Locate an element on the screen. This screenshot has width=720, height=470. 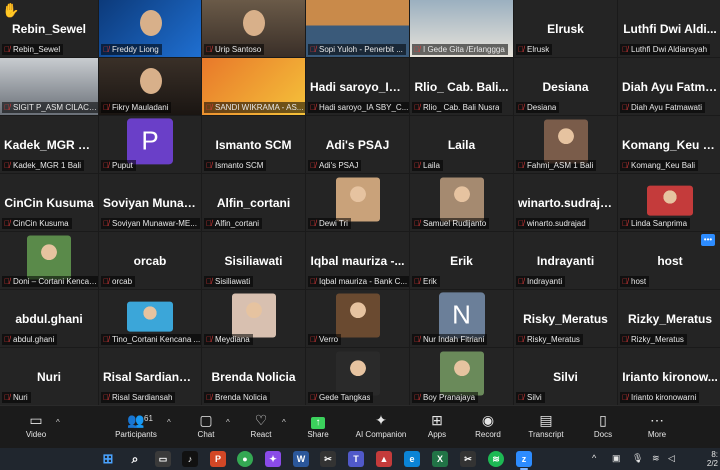
participant-tile: abdul.ghani 🎙̸ abdul.ghani is located at coordinates (49, 318).